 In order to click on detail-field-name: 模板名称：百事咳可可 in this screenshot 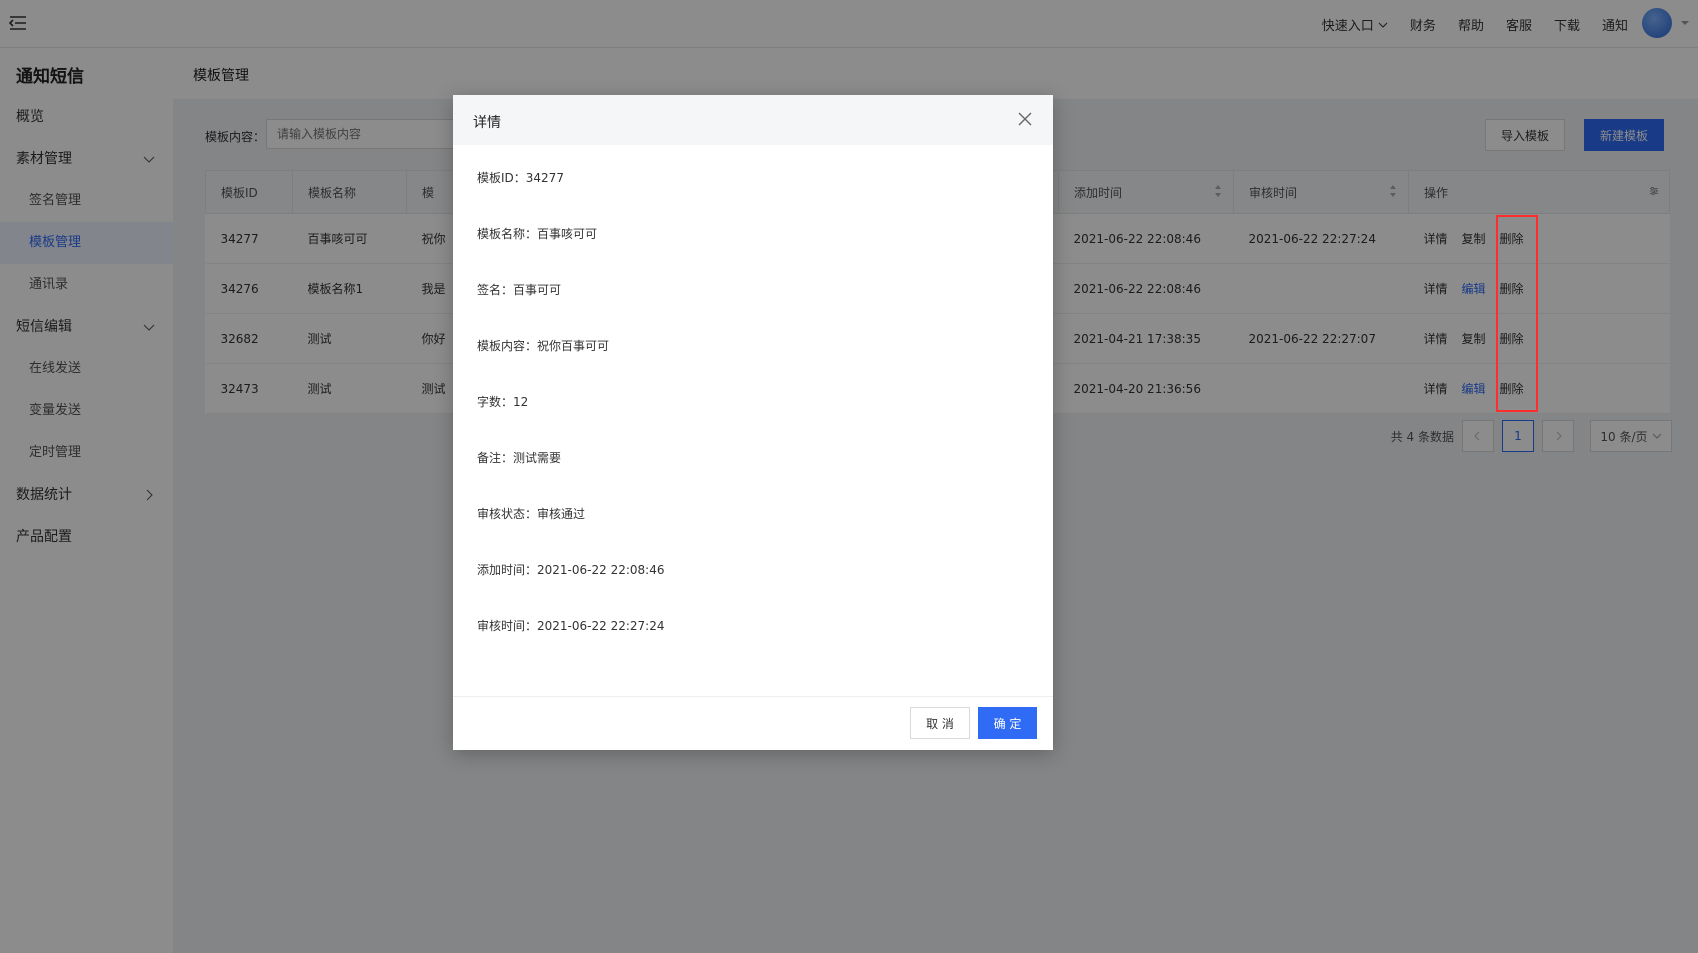, I will do `click(753, 253)`.